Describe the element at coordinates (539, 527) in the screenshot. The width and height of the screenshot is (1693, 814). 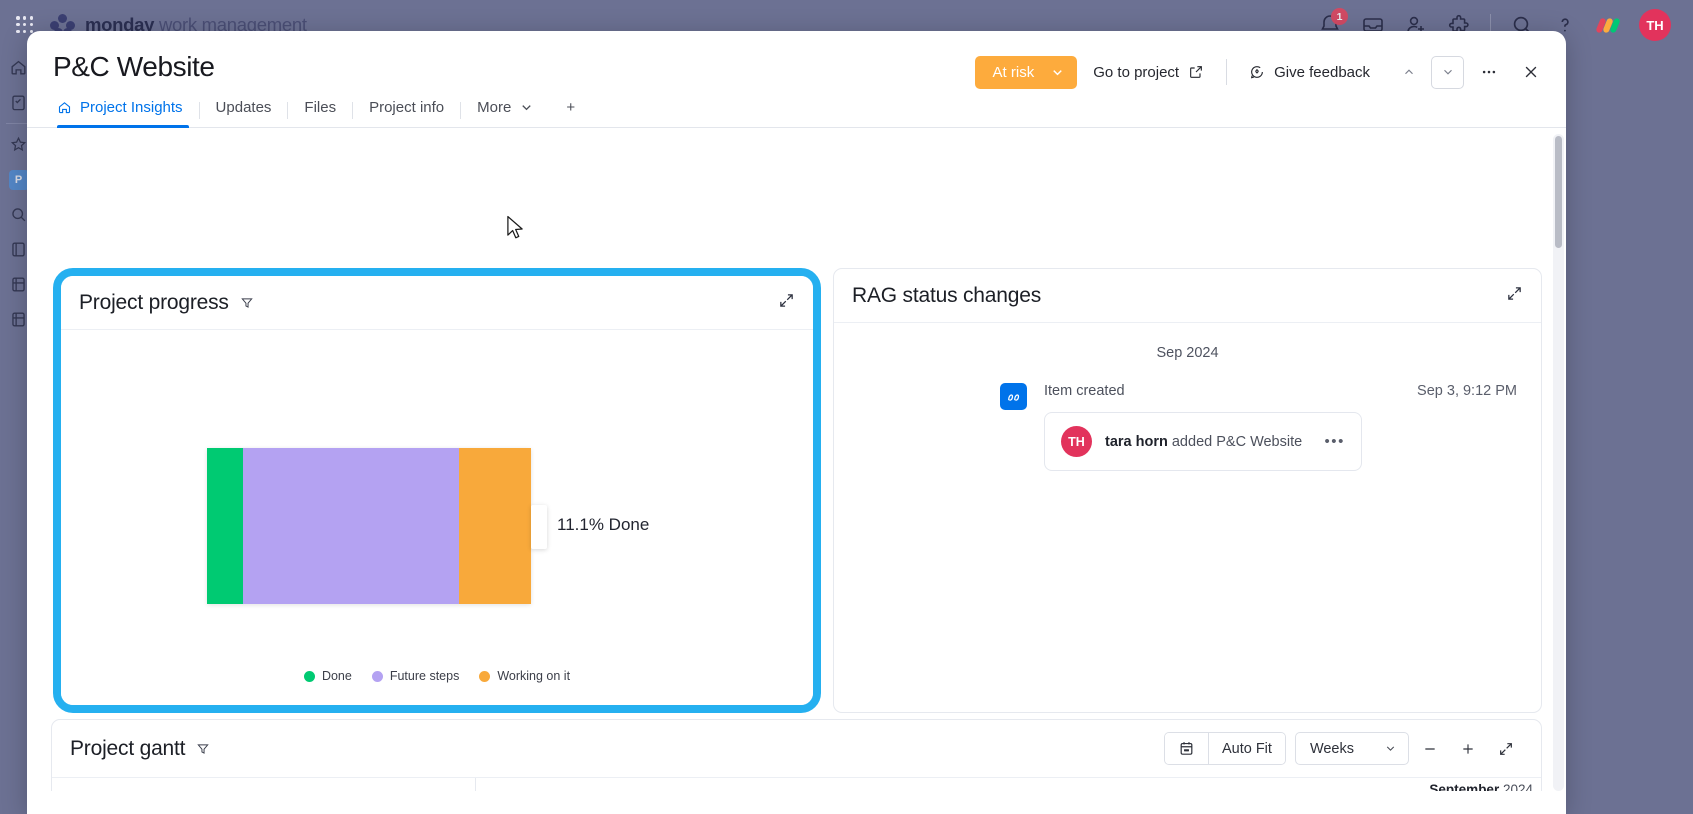
I see `bar-label-connector` at that location.